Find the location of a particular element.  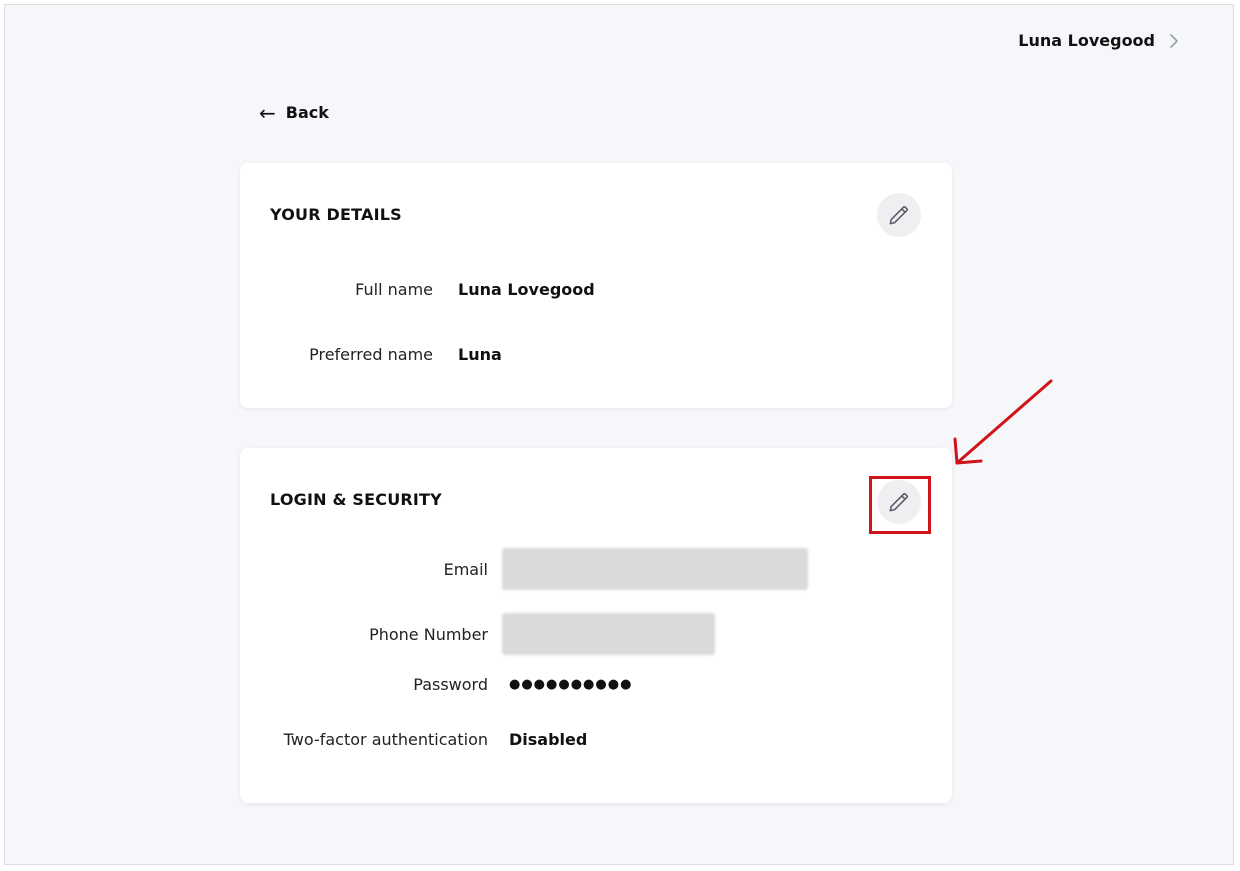

chevron-right-icon is located at coordinates (1174, 40).